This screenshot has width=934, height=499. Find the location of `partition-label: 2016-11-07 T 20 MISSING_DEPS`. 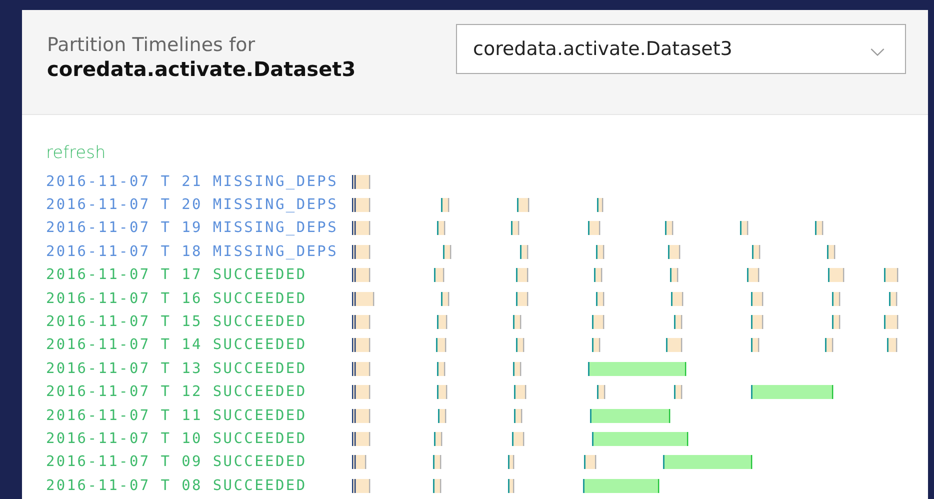

partition-label: 2016-11-07 T 20 MISSING_DEPS is located at coordinates (193, 205).